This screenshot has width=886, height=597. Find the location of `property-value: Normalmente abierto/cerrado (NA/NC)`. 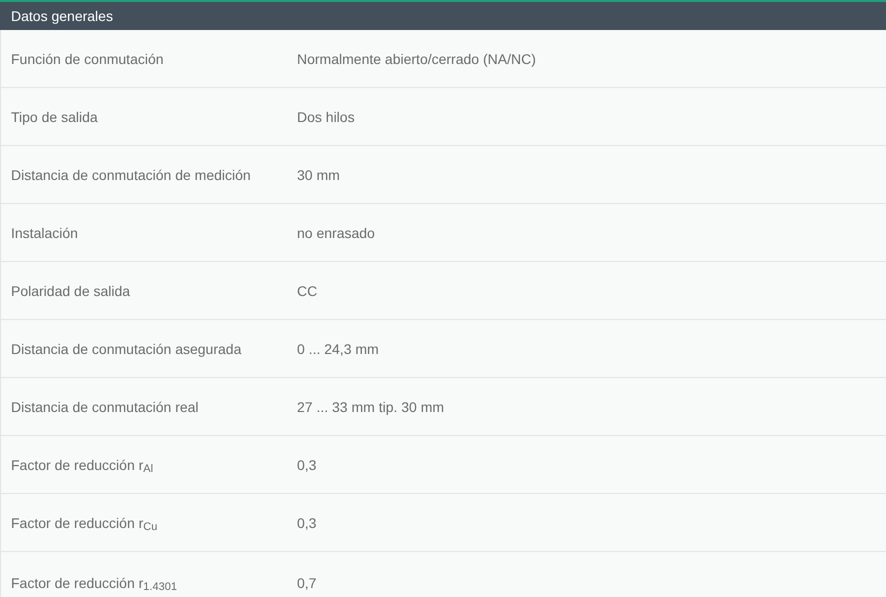

property-value: Normalmente abierto/cerrado (NA/NC) is located at coordinates (416, 59).